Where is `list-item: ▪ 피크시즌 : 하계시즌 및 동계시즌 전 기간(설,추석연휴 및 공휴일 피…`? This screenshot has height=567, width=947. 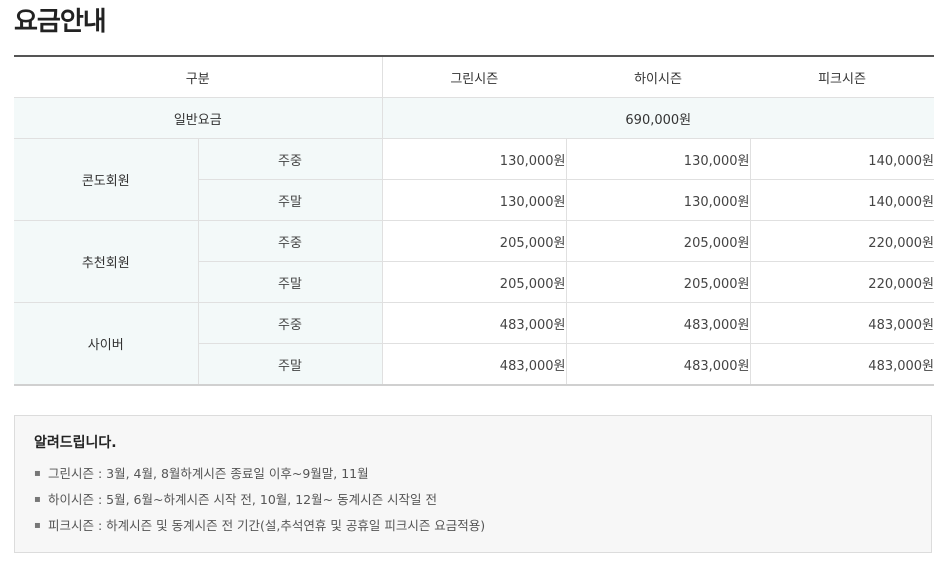
list-item: ▪ 피크시즌 : 하계시즌 및 동계시즌 전 기간(설,추석연휴 및 공휴일 피… is located at coordinates (259, 529).